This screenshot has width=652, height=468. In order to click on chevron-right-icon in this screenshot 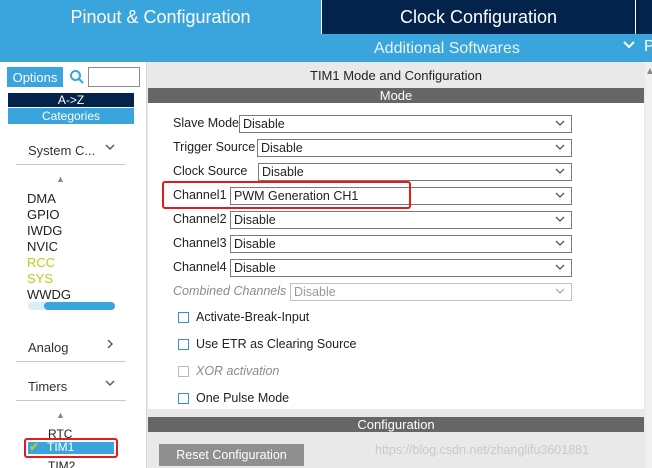, I will do `click(110, 345)`.